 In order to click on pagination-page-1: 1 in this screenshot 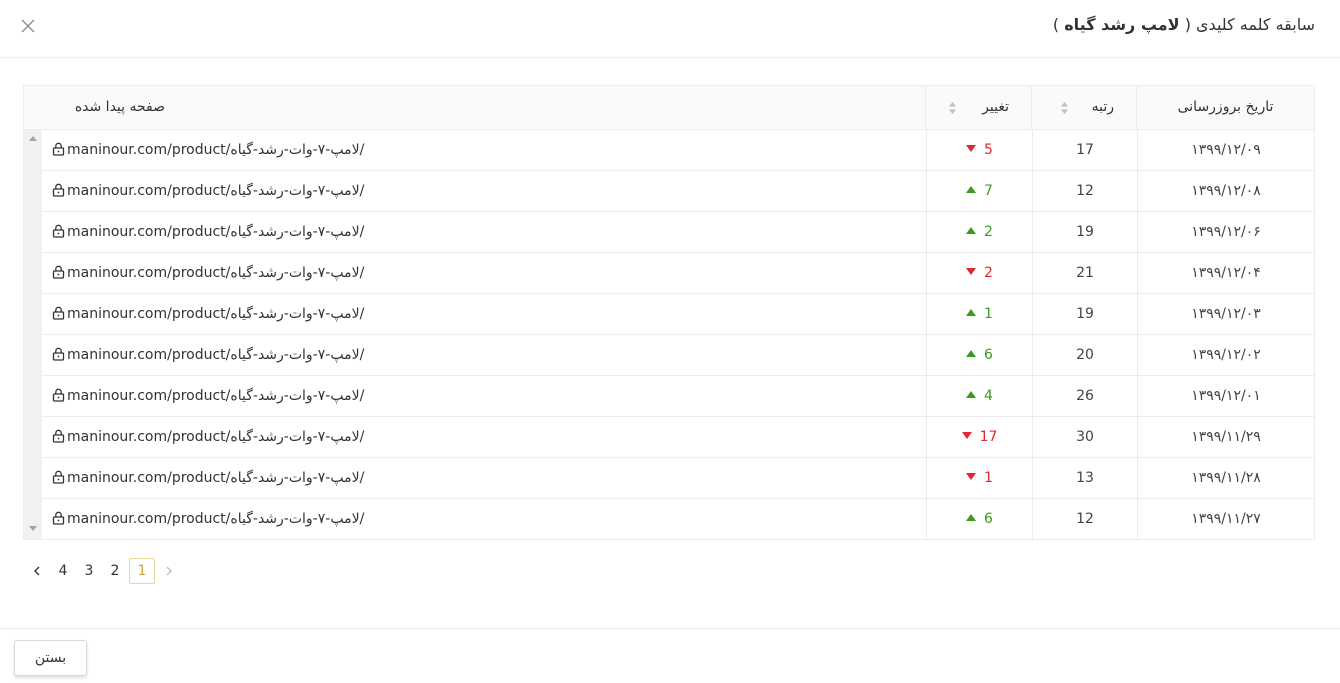, I will do `click(142, 571)`.